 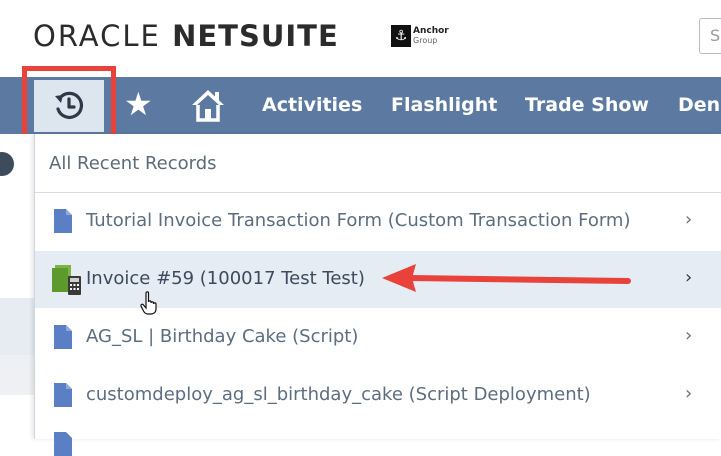 What do you see at coordinates (431, 31) in the screenshot?
I see `company-name: Anchor` at bounding box center [431, 31].